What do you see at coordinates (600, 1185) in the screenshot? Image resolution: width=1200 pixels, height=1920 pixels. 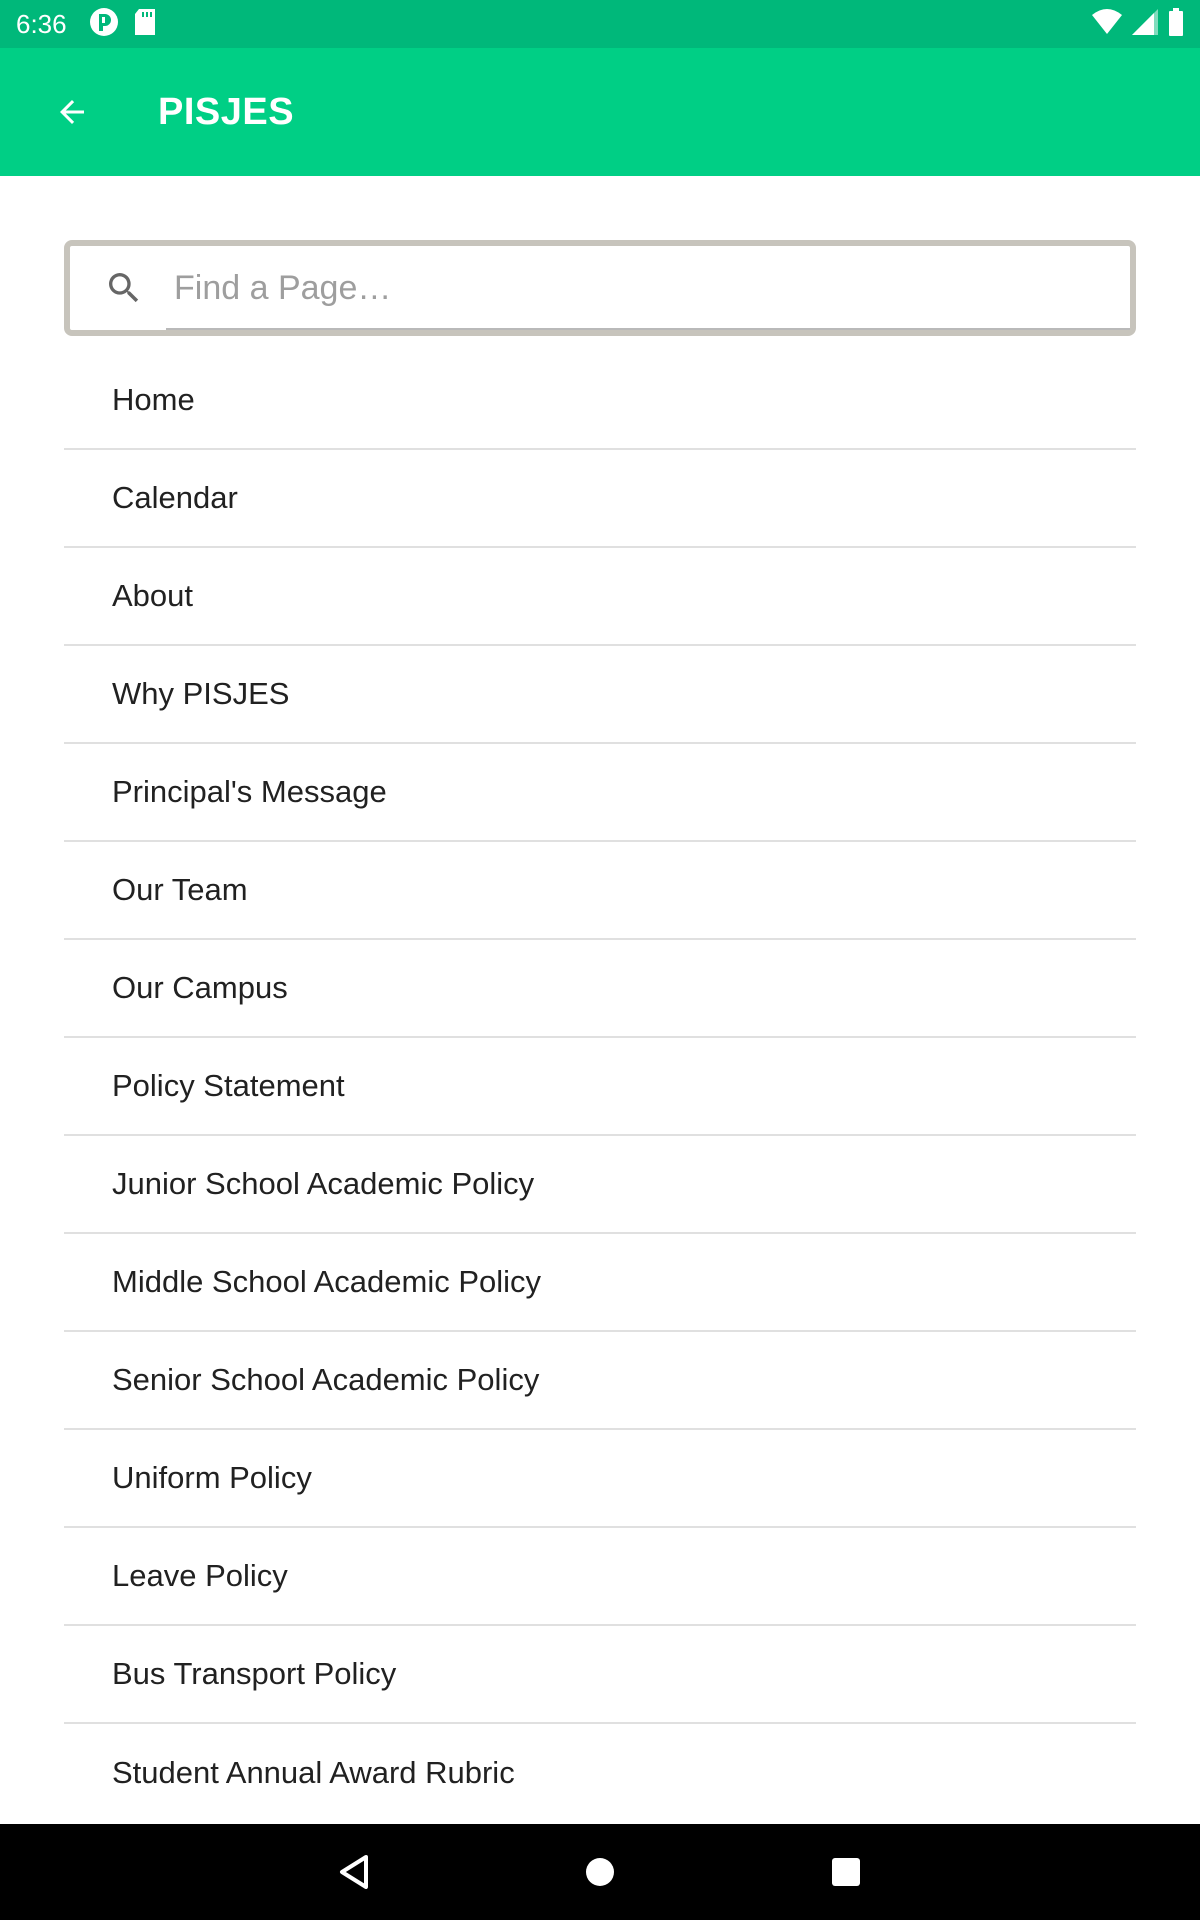 I see `list-item-junior-school-academic-policy: Junior School Academic Policy` at bounding box center [600, 1185].